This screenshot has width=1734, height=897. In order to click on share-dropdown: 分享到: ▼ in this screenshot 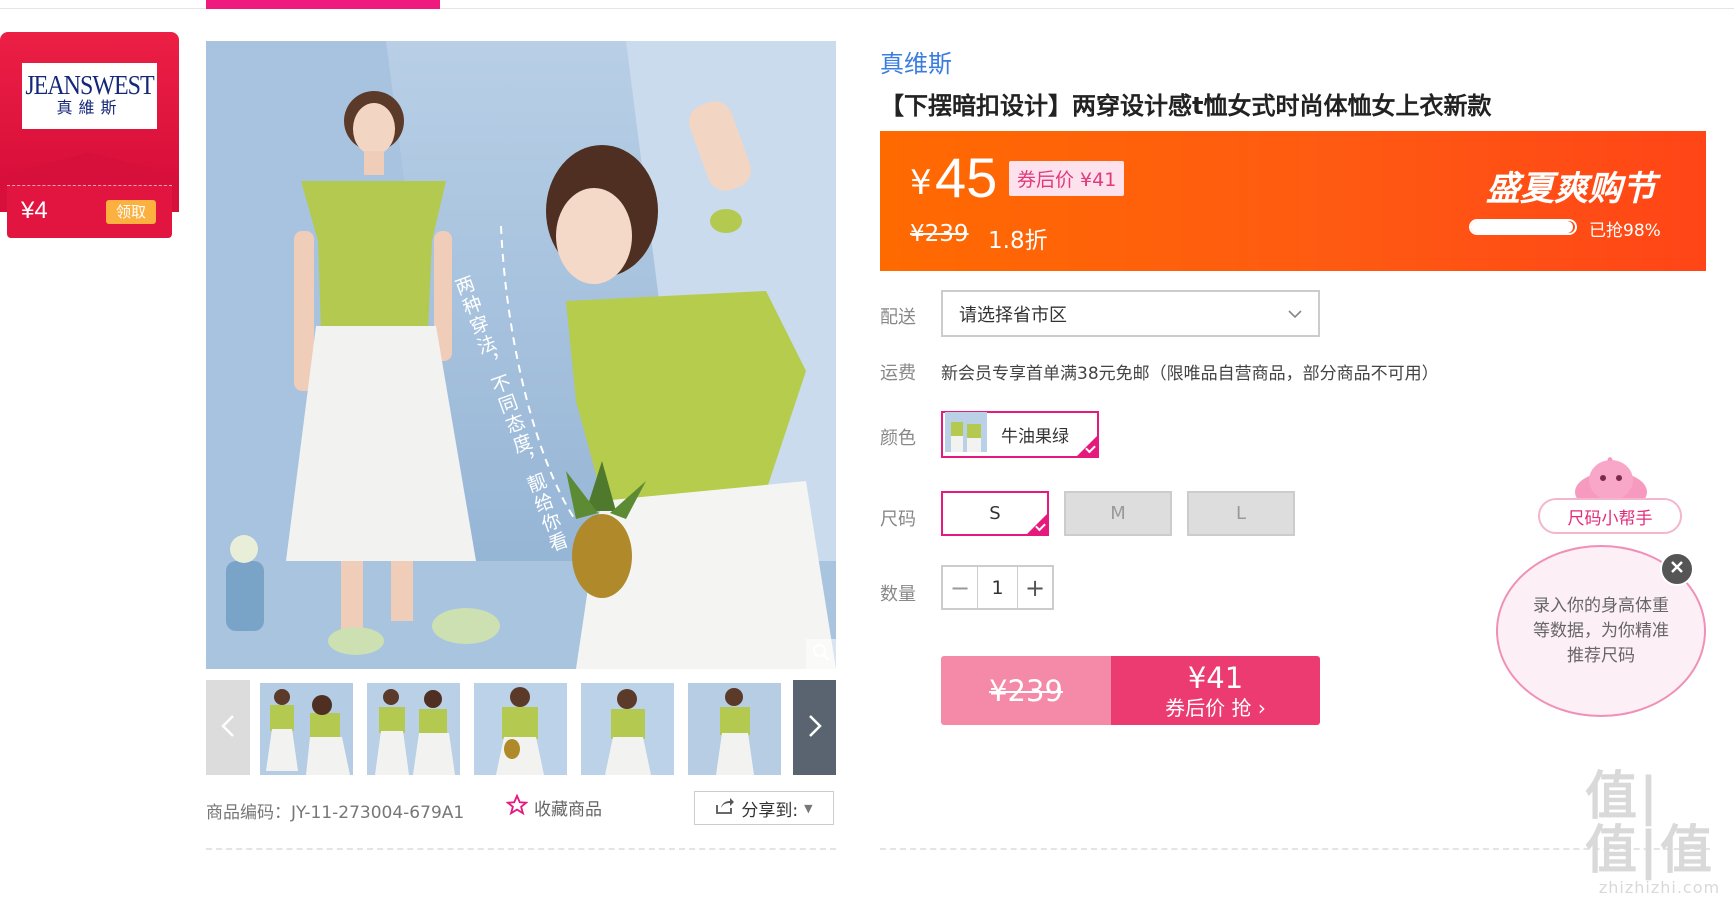, I will do `click(764, 808)`.